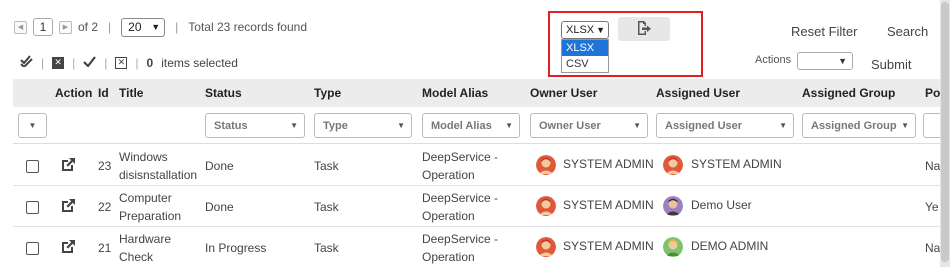 This screenshot has width=950, height=267. I want to click on selected-count: 0, so click(150, 62).